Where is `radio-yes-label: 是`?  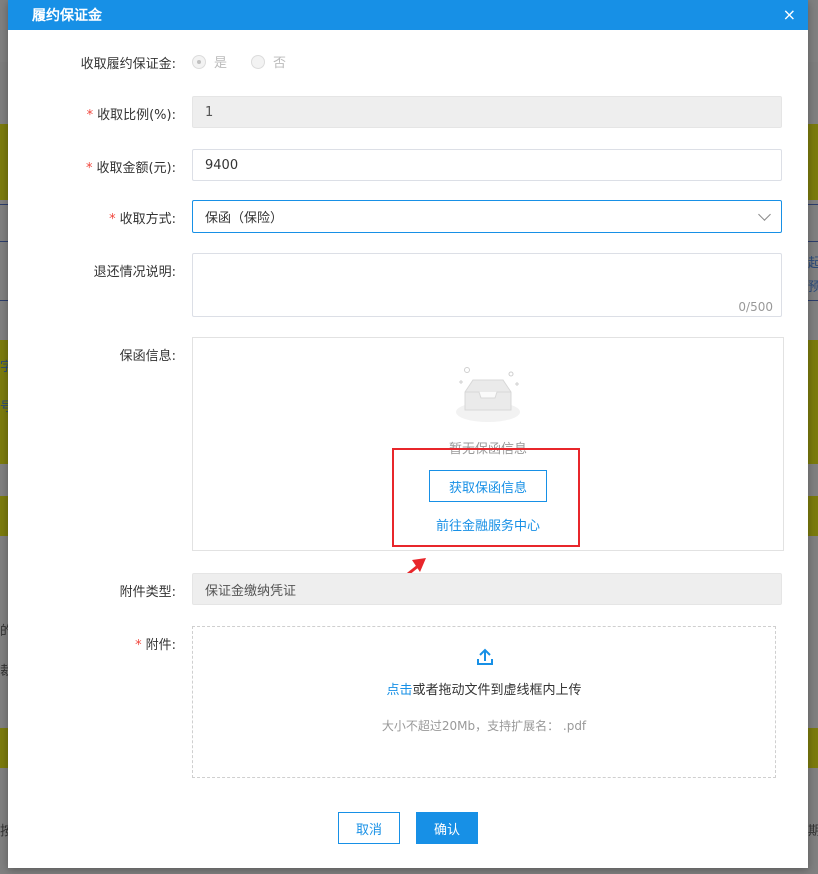 radio-yes-label: 是 is located at coordinates (221, 63).